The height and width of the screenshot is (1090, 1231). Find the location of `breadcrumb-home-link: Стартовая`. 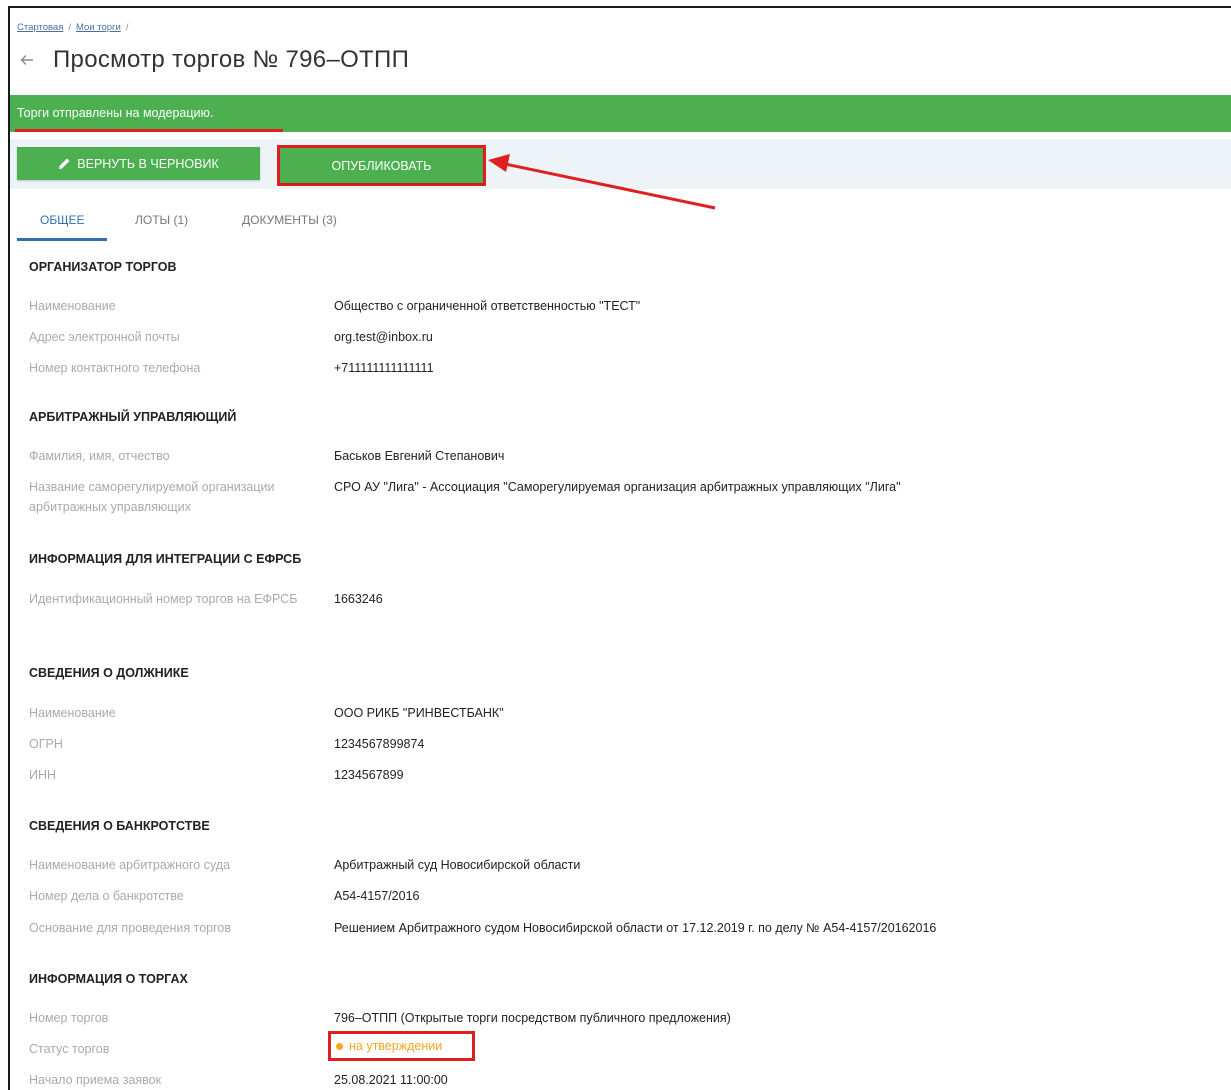

breadcrumb-home-link: Стартовая is located at coordinates (40, 27).